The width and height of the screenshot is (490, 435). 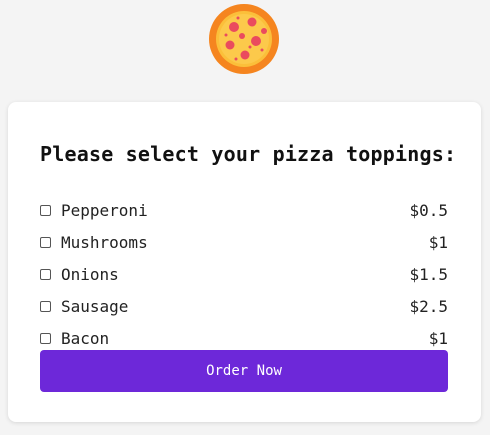 I want to click on topping-price: $1.5, so click(x=428, y=274).